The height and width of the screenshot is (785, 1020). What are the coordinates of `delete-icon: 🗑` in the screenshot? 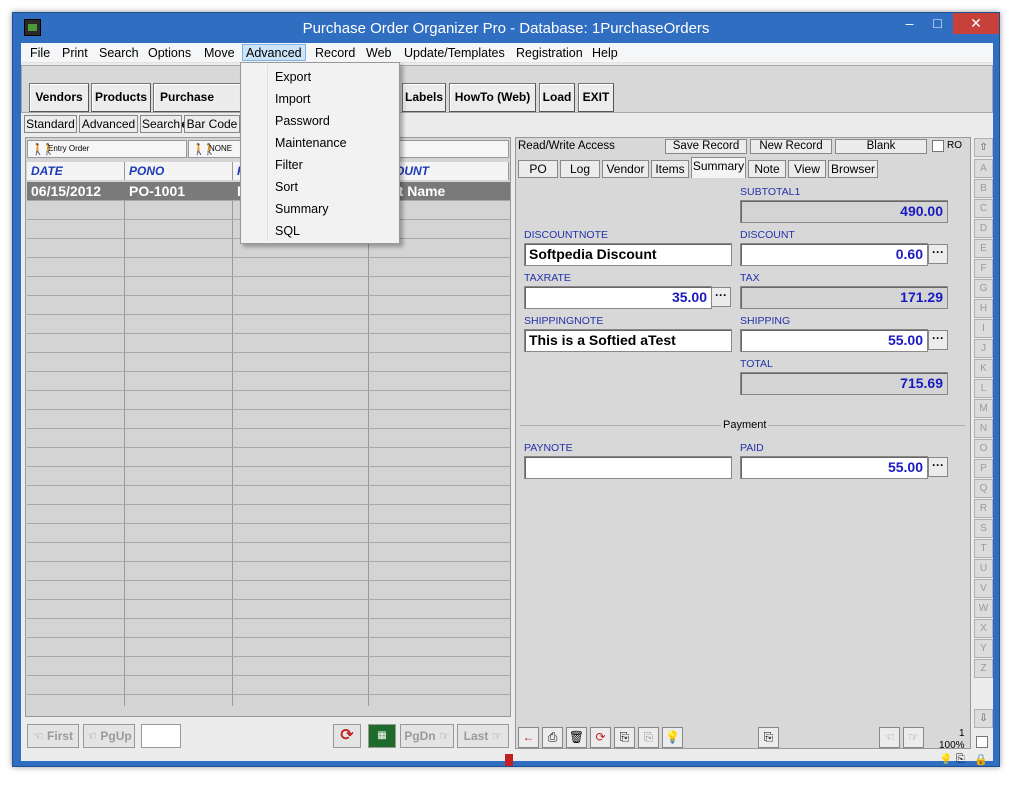 It's located at (576, 737).